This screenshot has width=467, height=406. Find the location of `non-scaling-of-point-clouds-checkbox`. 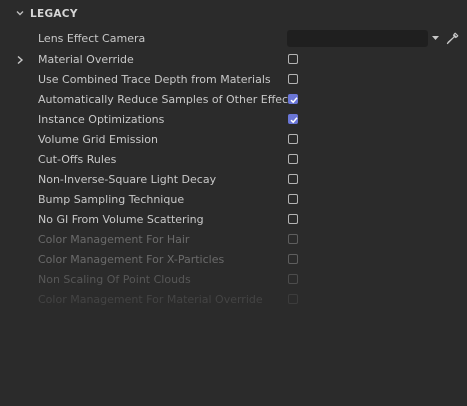

non-scaling-of-point-clouds-checkbox is located at coordinates (293, 279).